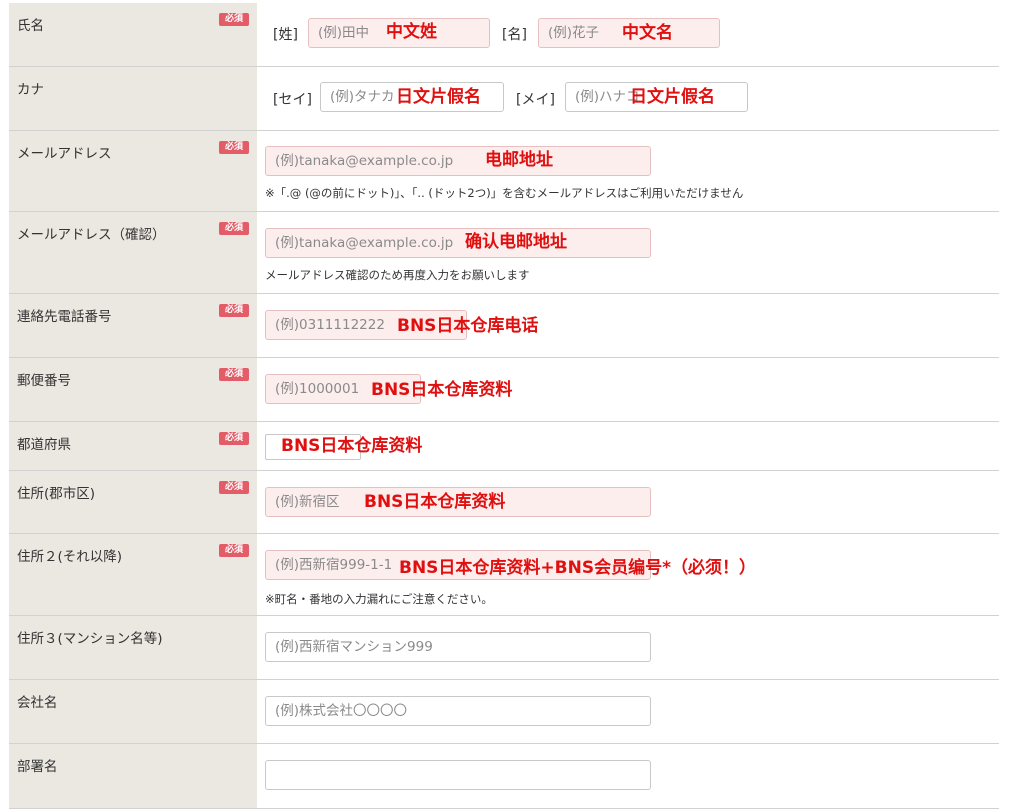 Image resolution: width=1017 pixels, height=812 pixels. Describe the element at coordinates (44, 445) in the screenshot. I see `field-label-prefecture: 都道府県` at that location.